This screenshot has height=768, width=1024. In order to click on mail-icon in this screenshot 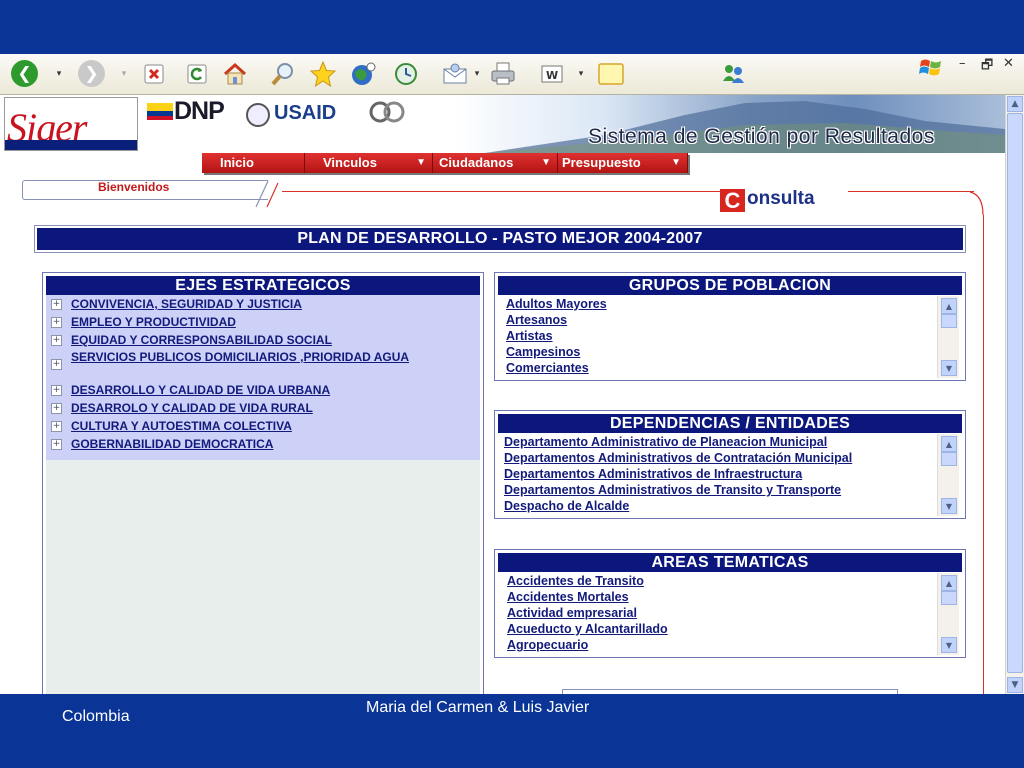, I will do `click(455, 74)`.